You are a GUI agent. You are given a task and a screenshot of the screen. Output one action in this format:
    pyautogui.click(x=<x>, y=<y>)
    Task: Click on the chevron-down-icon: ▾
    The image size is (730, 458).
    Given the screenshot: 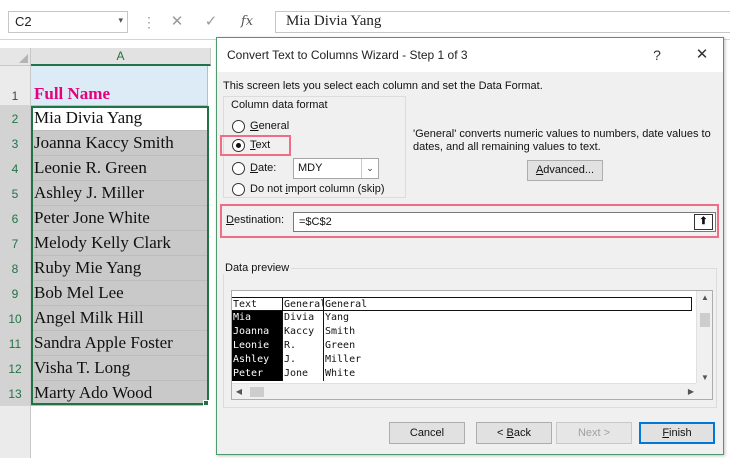 What is the action you would take?
    pyautogui.click(x=120, y=20)
    